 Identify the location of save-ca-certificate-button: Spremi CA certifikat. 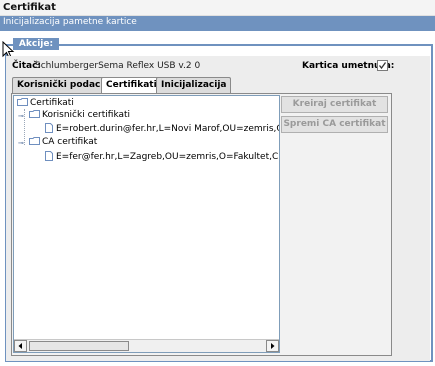
(334, 124).